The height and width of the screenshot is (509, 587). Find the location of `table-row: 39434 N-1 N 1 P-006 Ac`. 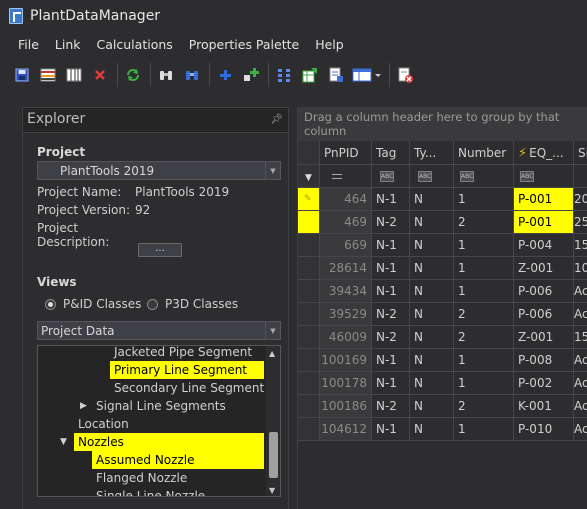

table-row: 39434 N-1 N 1 P-006 Ac is located at coordinates (442, 291).